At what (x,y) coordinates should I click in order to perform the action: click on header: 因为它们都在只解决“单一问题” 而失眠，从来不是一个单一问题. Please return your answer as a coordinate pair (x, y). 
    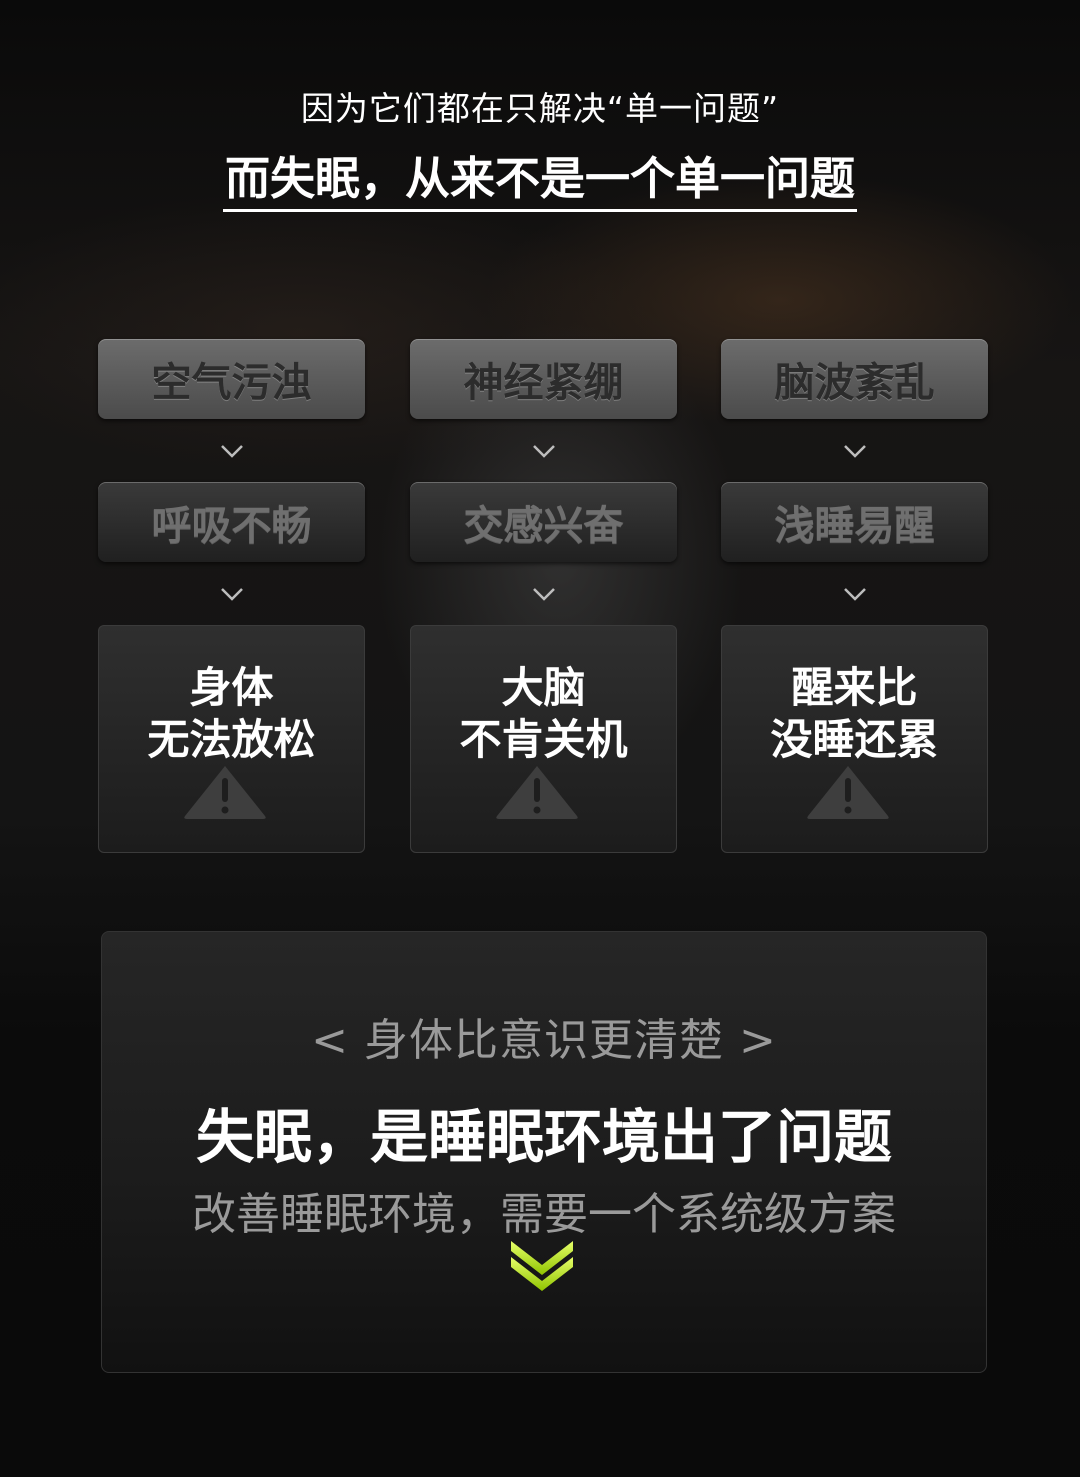
    Looking at the image, I should click on (540, 147).